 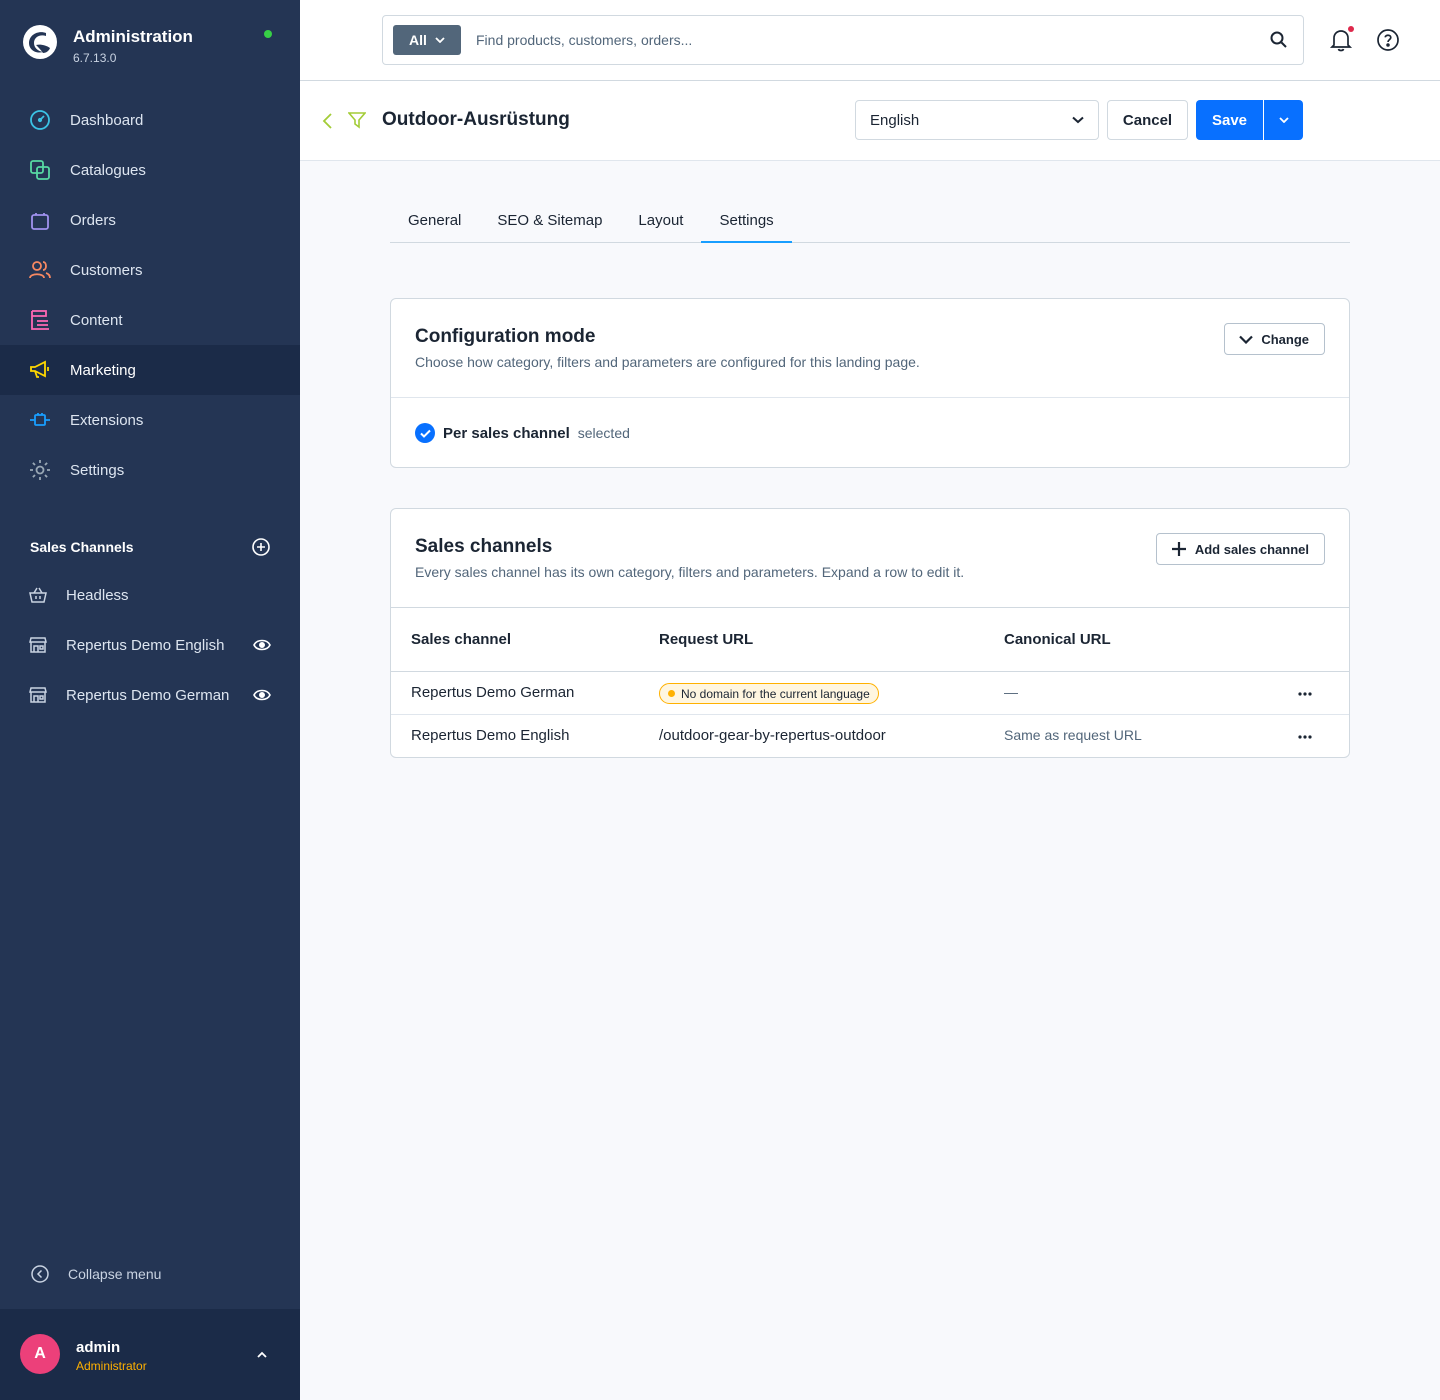 What do you see at coordinates (493, 692) in the screenshot?
I see `cell-sales-channel: Repertus Demo German` at bounding box center [493, 692].